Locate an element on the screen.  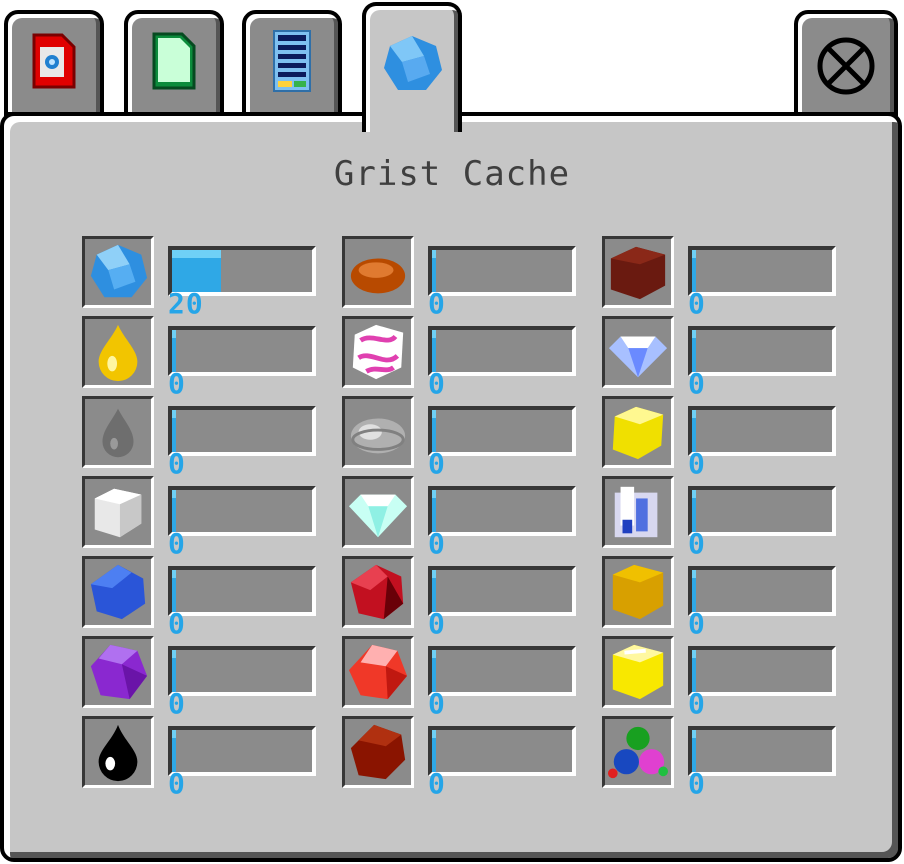
quartz-grist-icon is located at coordinates (636, 512).